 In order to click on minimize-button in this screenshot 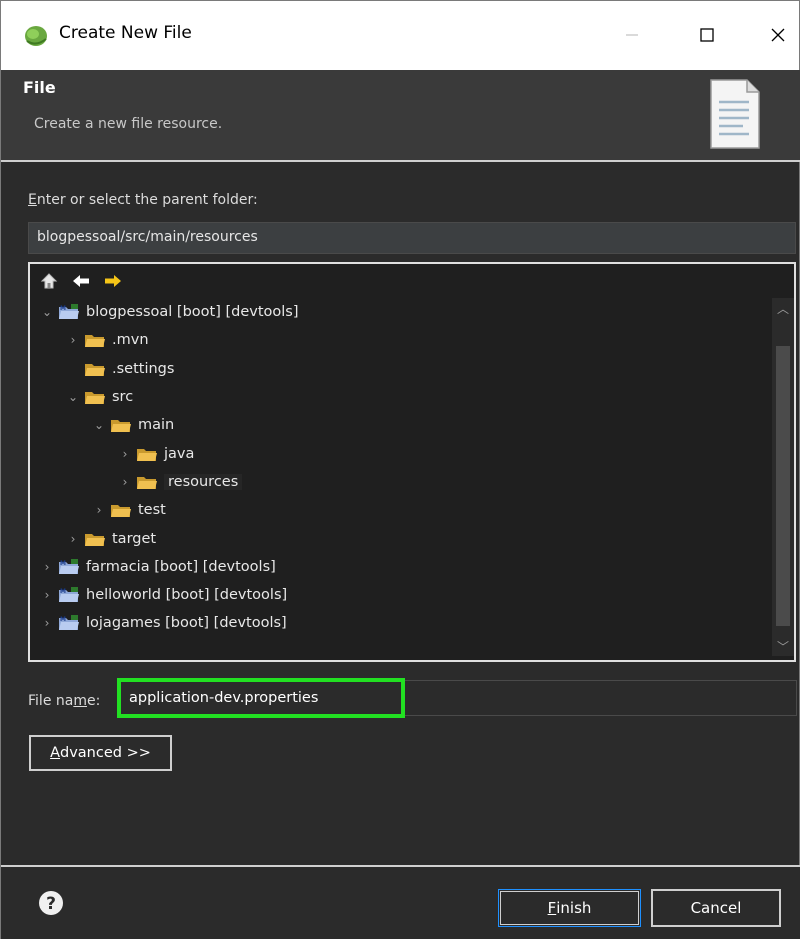, I will do `click(632, 35)`.